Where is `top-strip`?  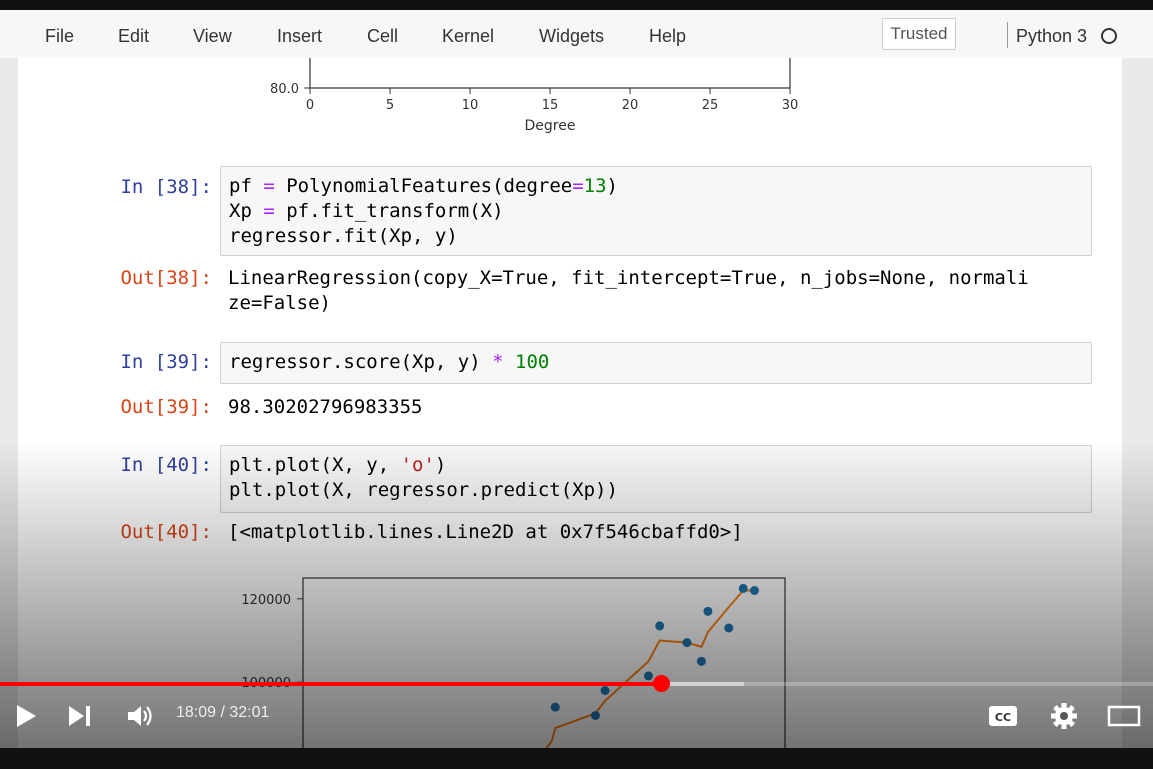 top-strip is located at coordinates (576, 5).